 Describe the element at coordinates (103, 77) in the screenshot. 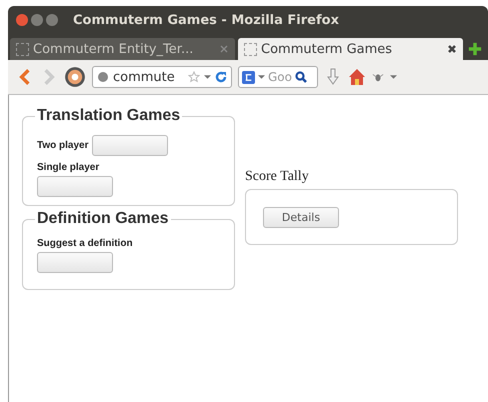

I see `globe-icon` at that location.